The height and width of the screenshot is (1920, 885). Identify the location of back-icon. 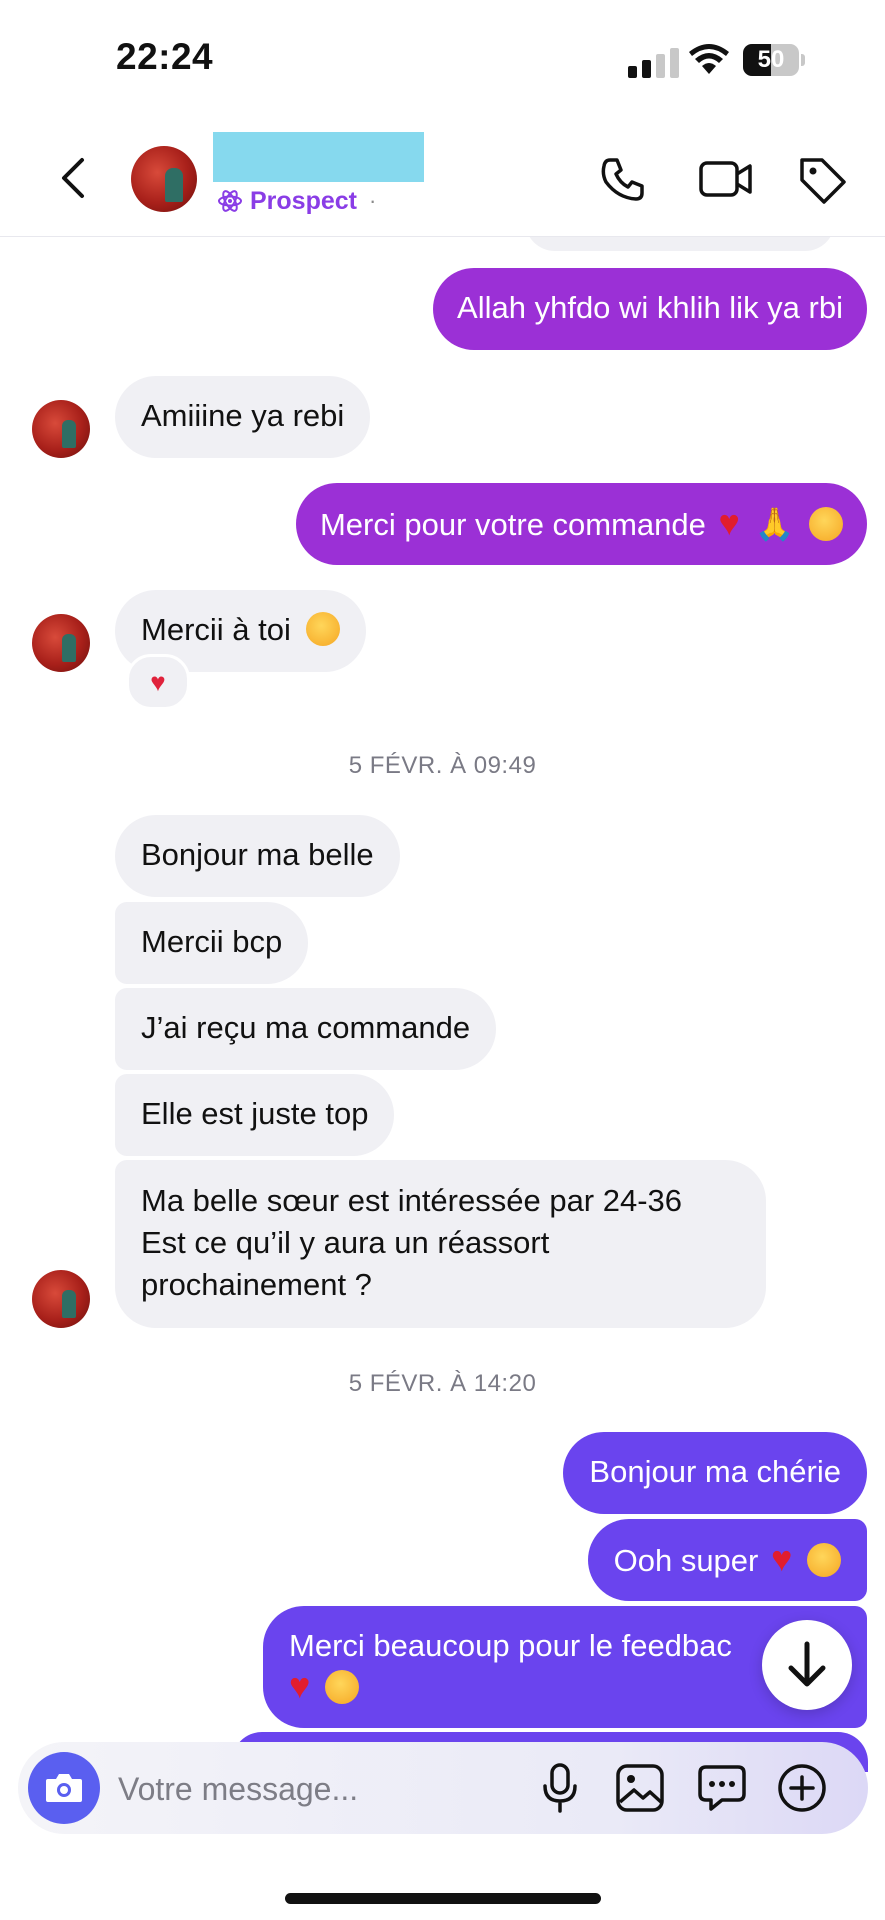
(74, 178).